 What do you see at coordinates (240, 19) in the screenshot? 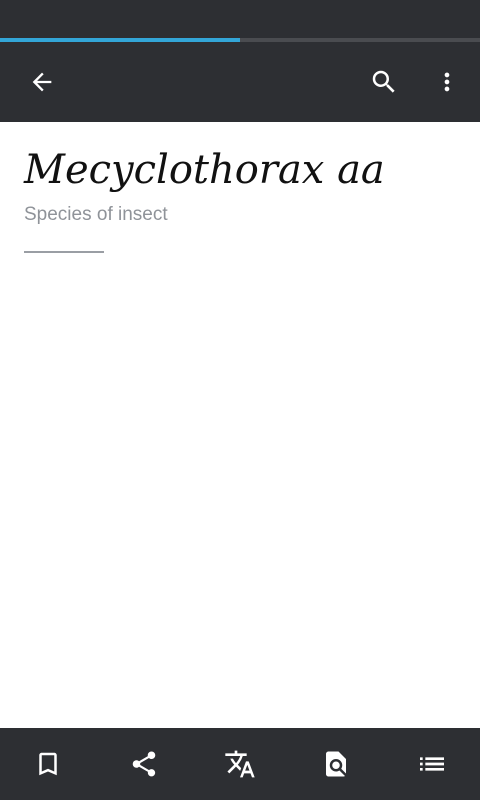
I see `status-bar` at bounding box center [240, 19].